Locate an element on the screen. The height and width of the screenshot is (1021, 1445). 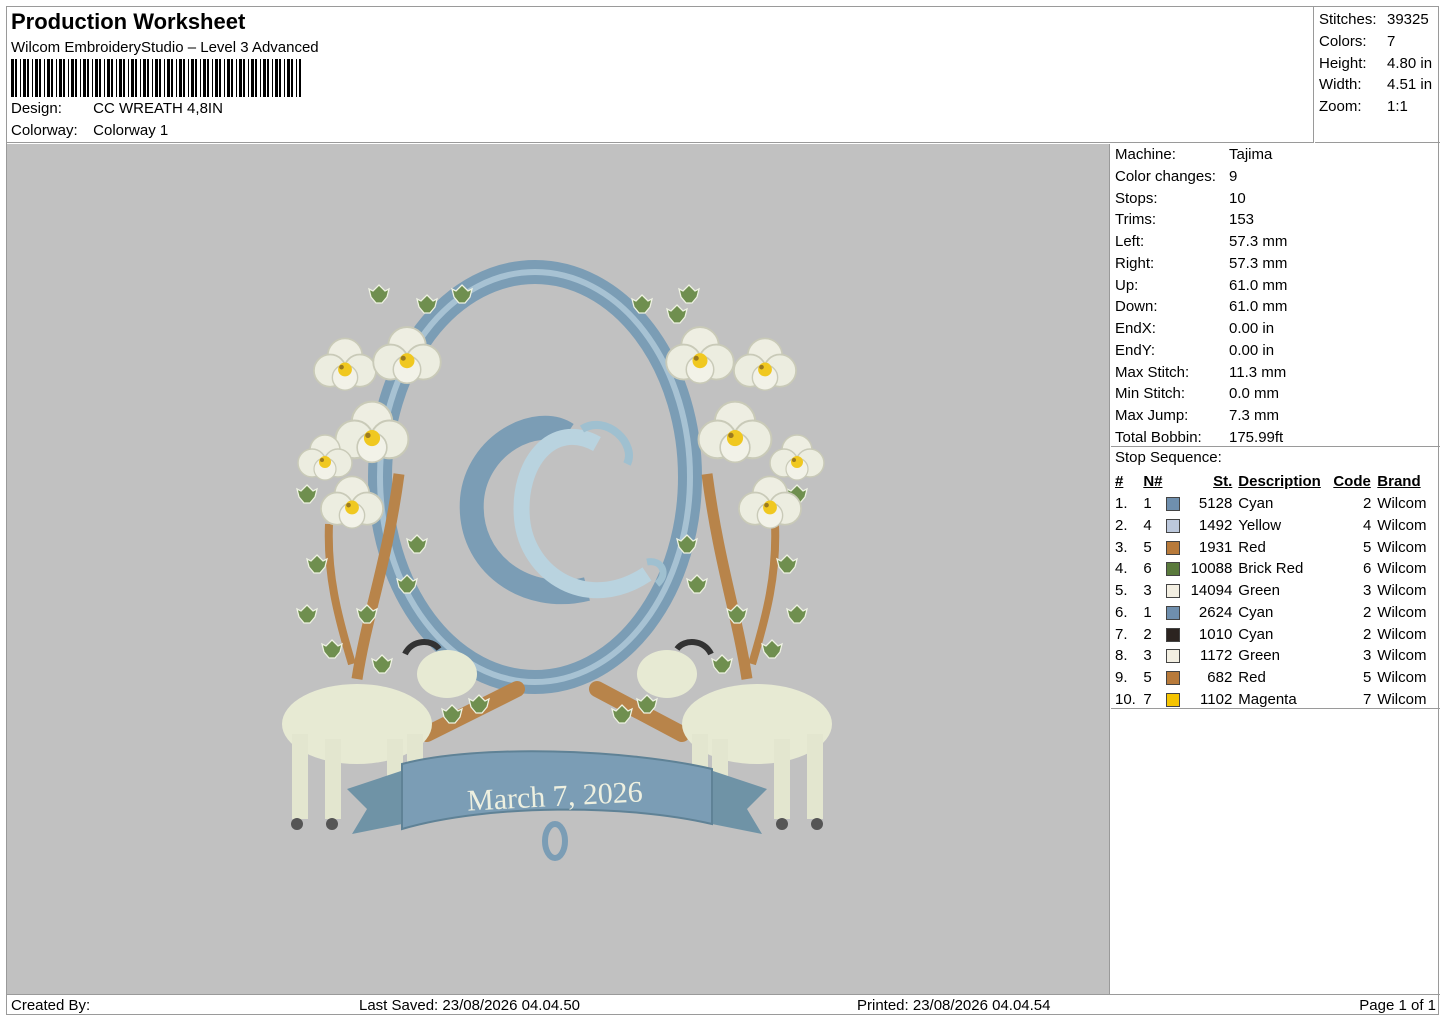
info-label: Min Stitch: is located at coordinates (1150, 394).